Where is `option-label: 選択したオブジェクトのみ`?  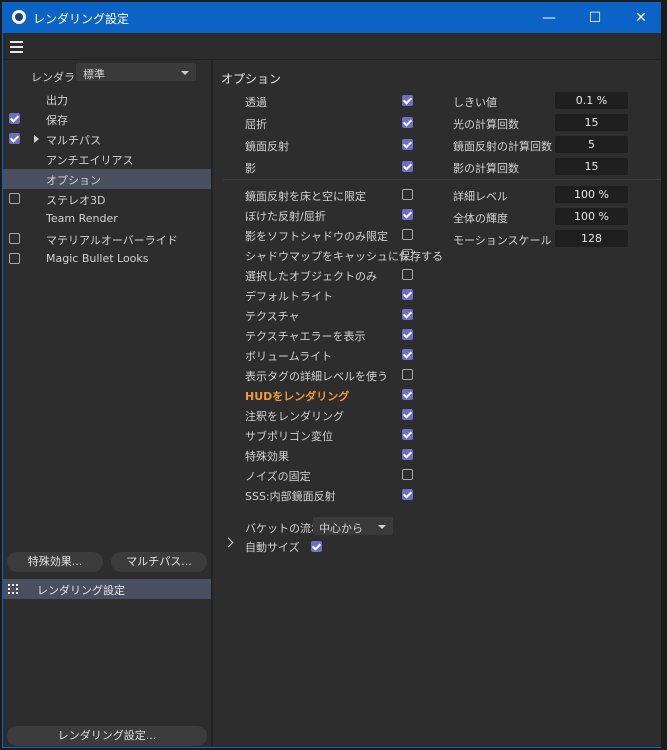
option-label: 選択したオブジェクトのみ is located at coordinates (311, 276).